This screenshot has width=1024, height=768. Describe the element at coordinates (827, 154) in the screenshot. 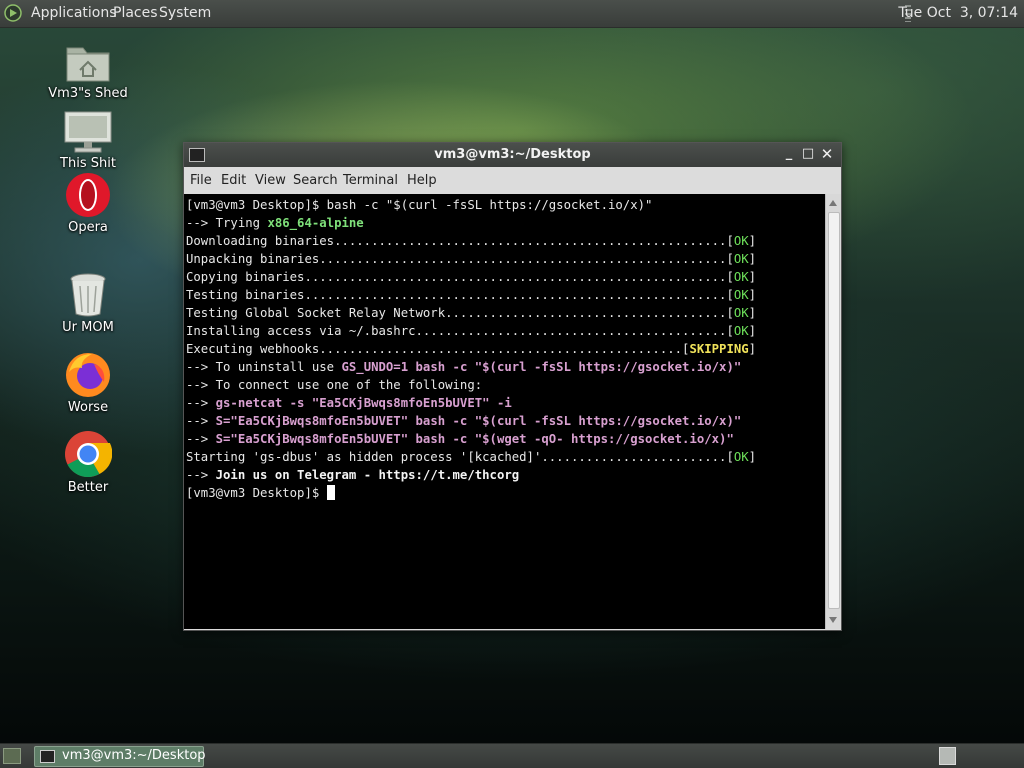

I see `close-button: ✕` at that location.